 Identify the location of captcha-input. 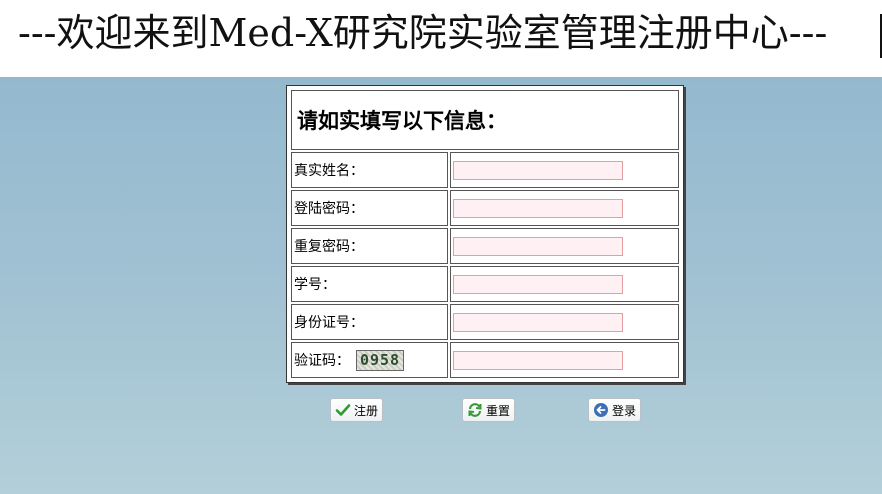
(538, 361).